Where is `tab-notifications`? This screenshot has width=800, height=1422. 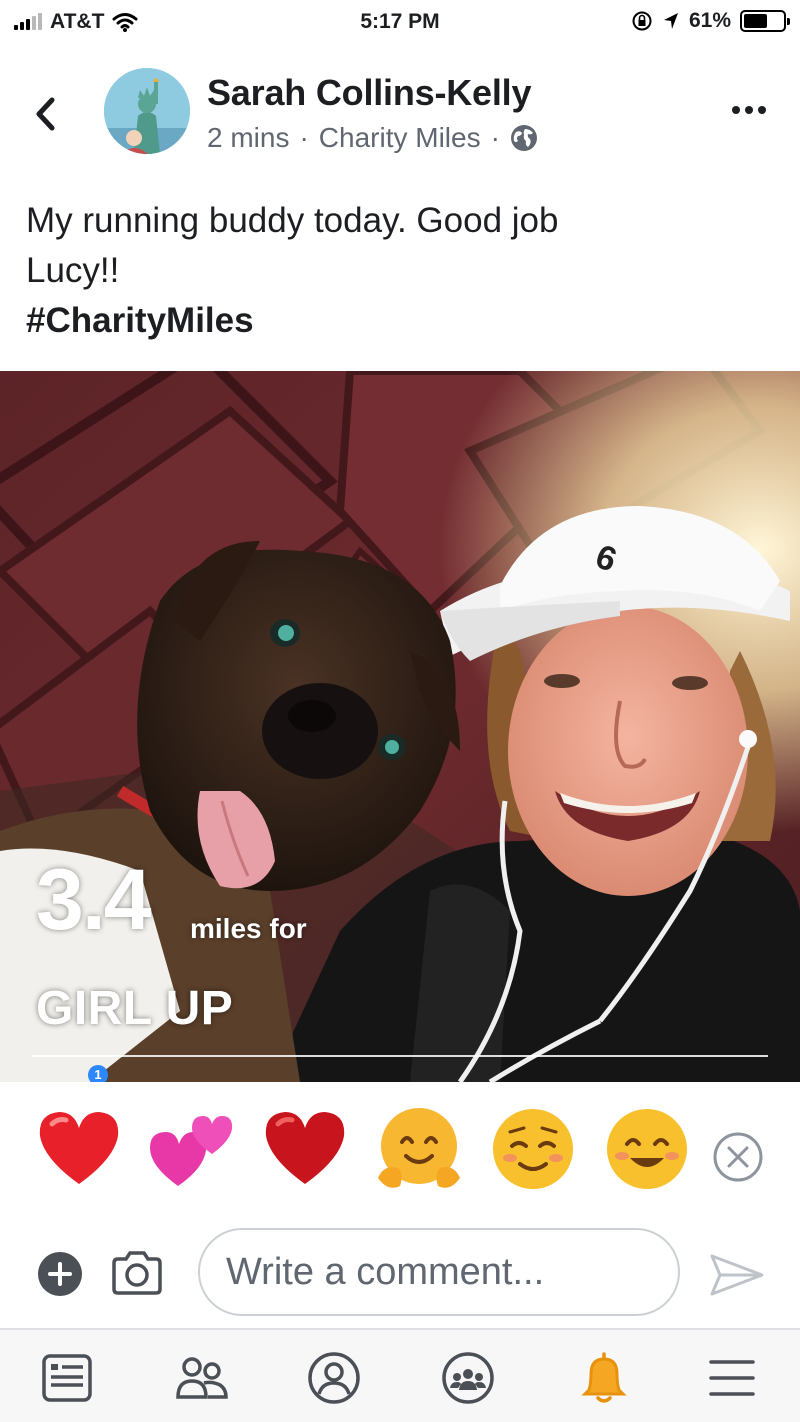 tab-notifications is located at coordinates (604, 1378).